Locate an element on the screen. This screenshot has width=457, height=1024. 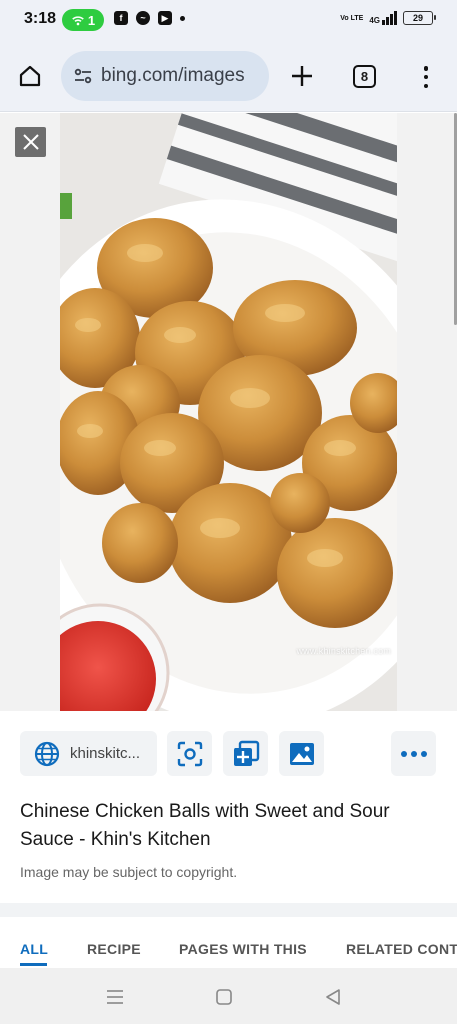
tab-count: 8 is located at coordinates (364, 76).